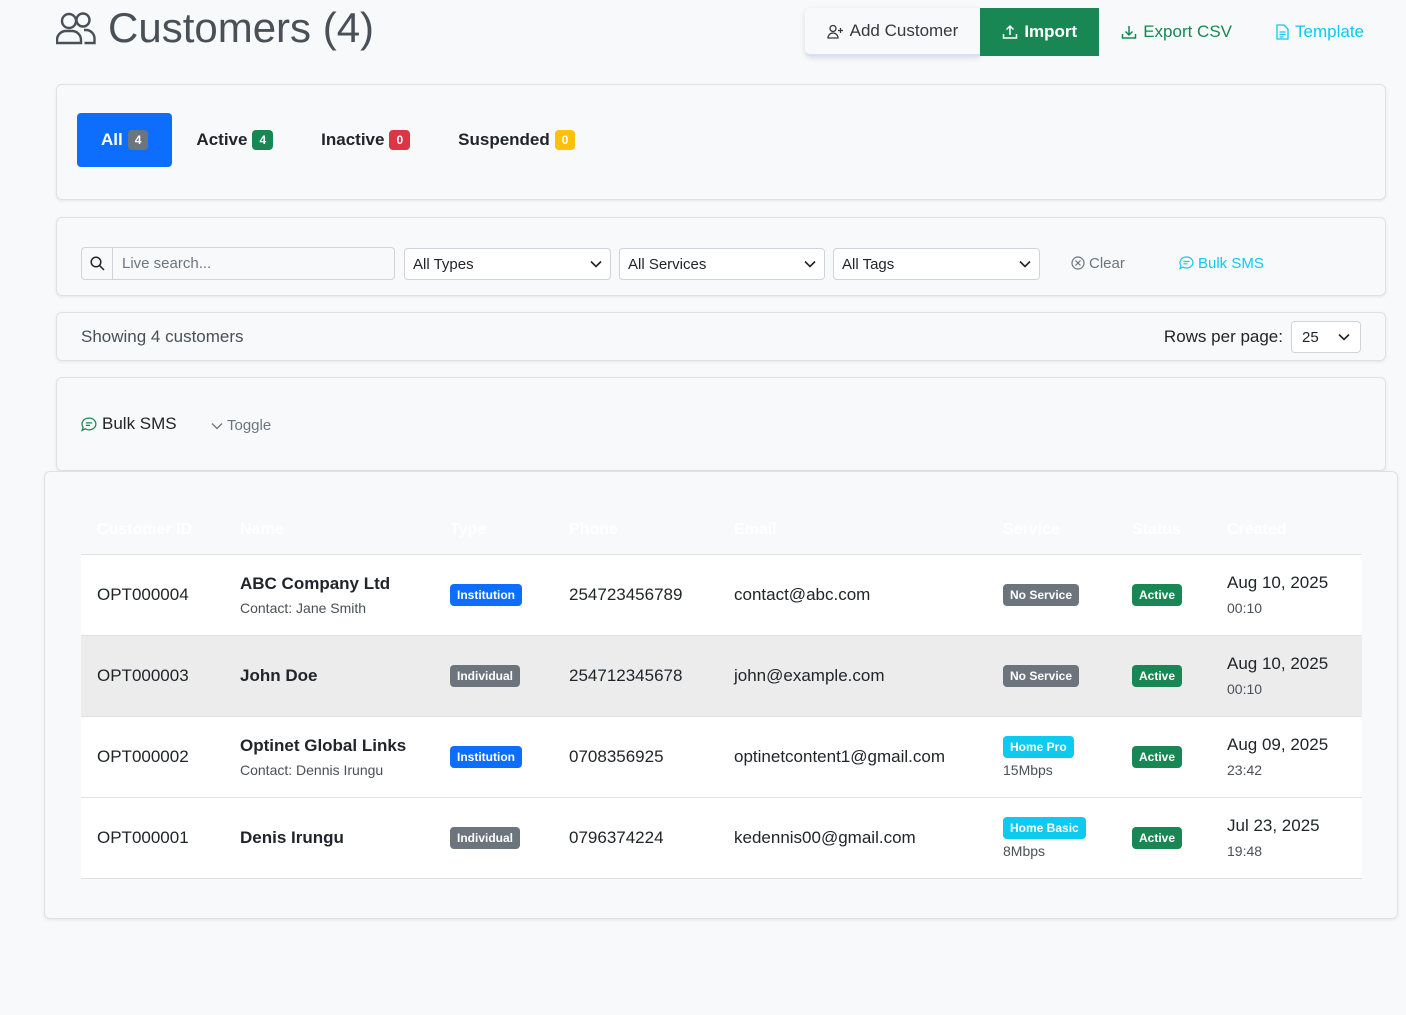  What do you see at coordinates (1044, 827) in the screenshot?
I see `service-badge: Home Basic` at bounding box center [1044, 827].